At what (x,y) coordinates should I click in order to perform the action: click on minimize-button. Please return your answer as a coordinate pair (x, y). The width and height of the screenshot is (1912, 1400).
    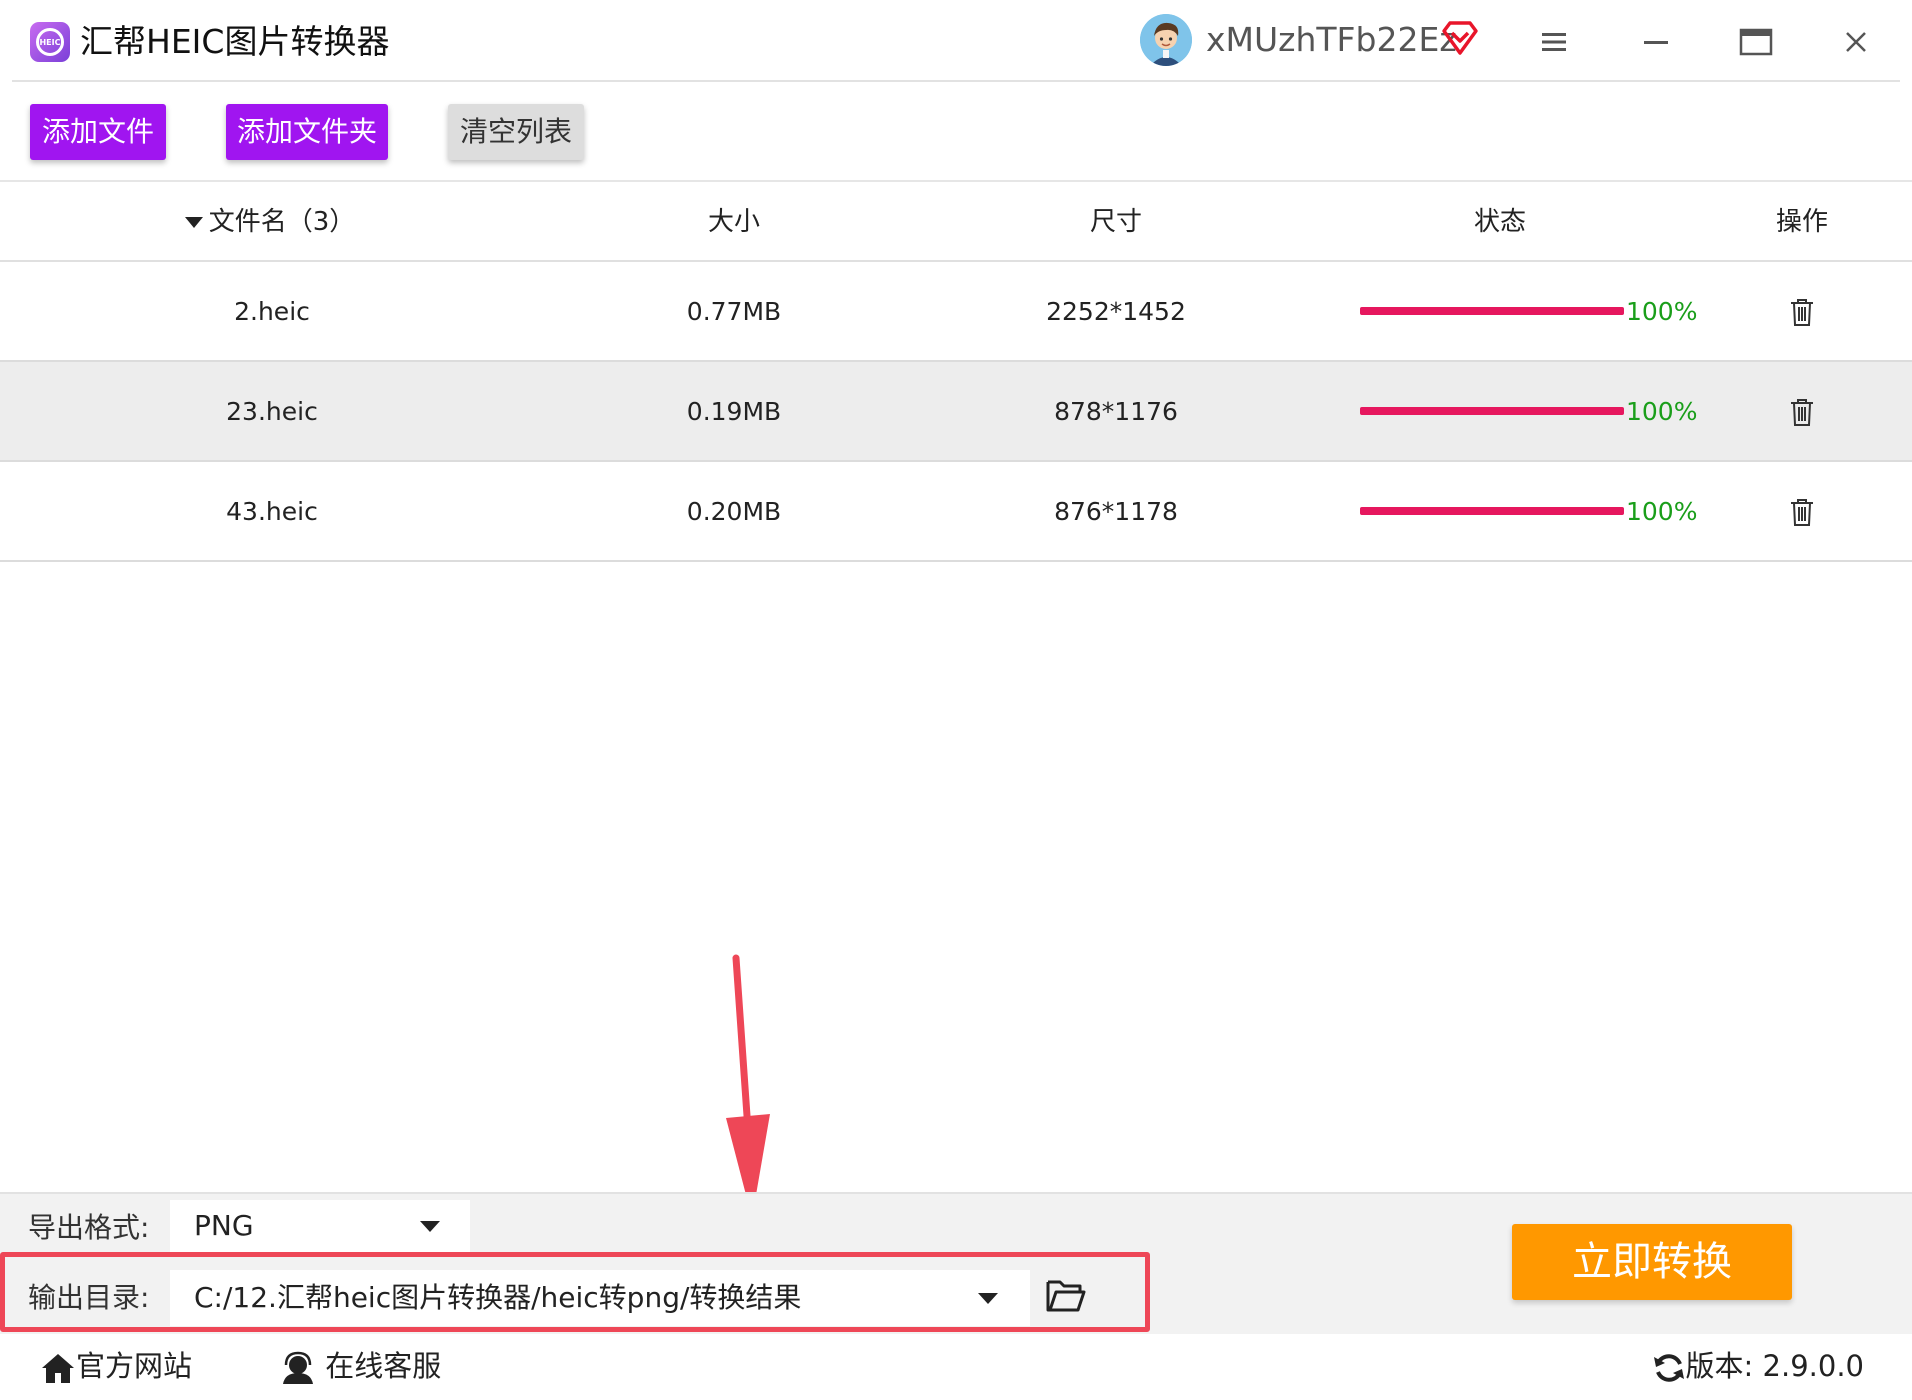
    Looking at the image, I should click on (1656, 42).